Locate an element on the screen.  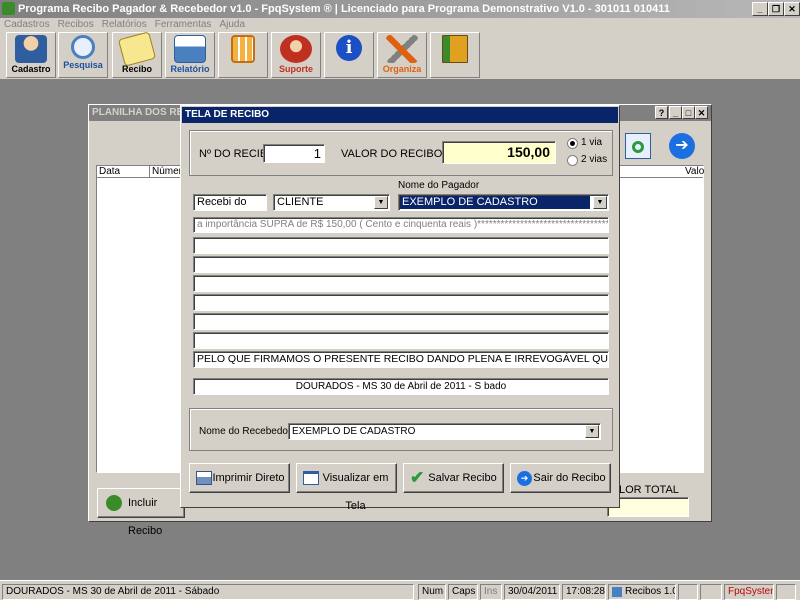
status-brand: FpqSystem is located at coordinates (749, 592).